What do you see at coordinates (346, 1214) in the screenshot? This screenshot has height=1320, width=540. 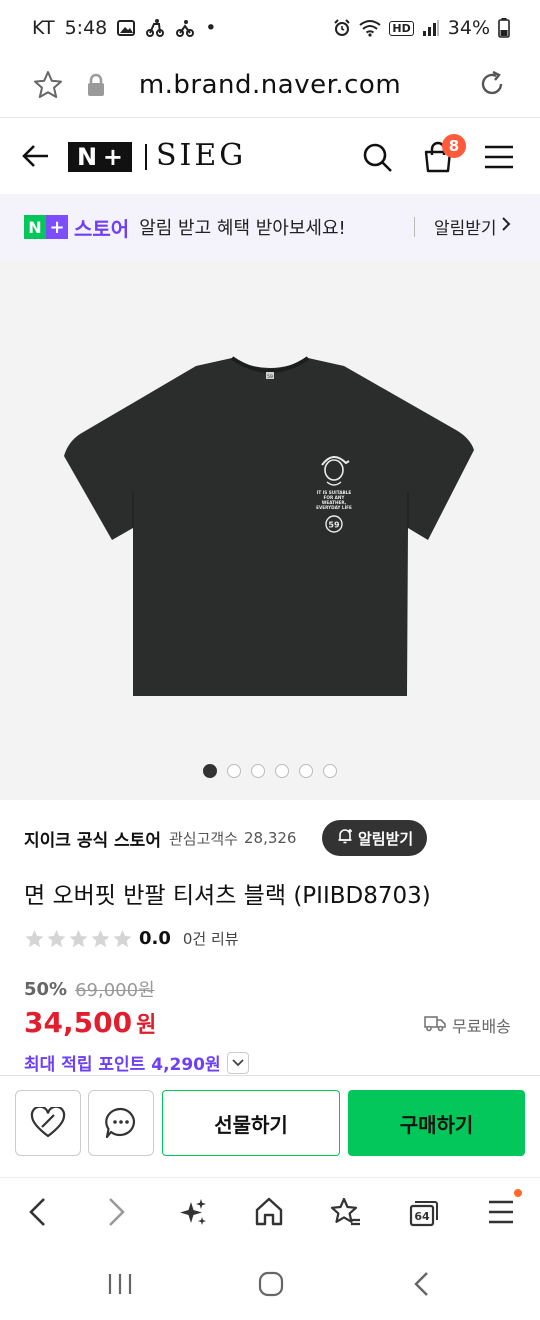 I see `bookmarks-icon` at bounding box center [346, 1214].